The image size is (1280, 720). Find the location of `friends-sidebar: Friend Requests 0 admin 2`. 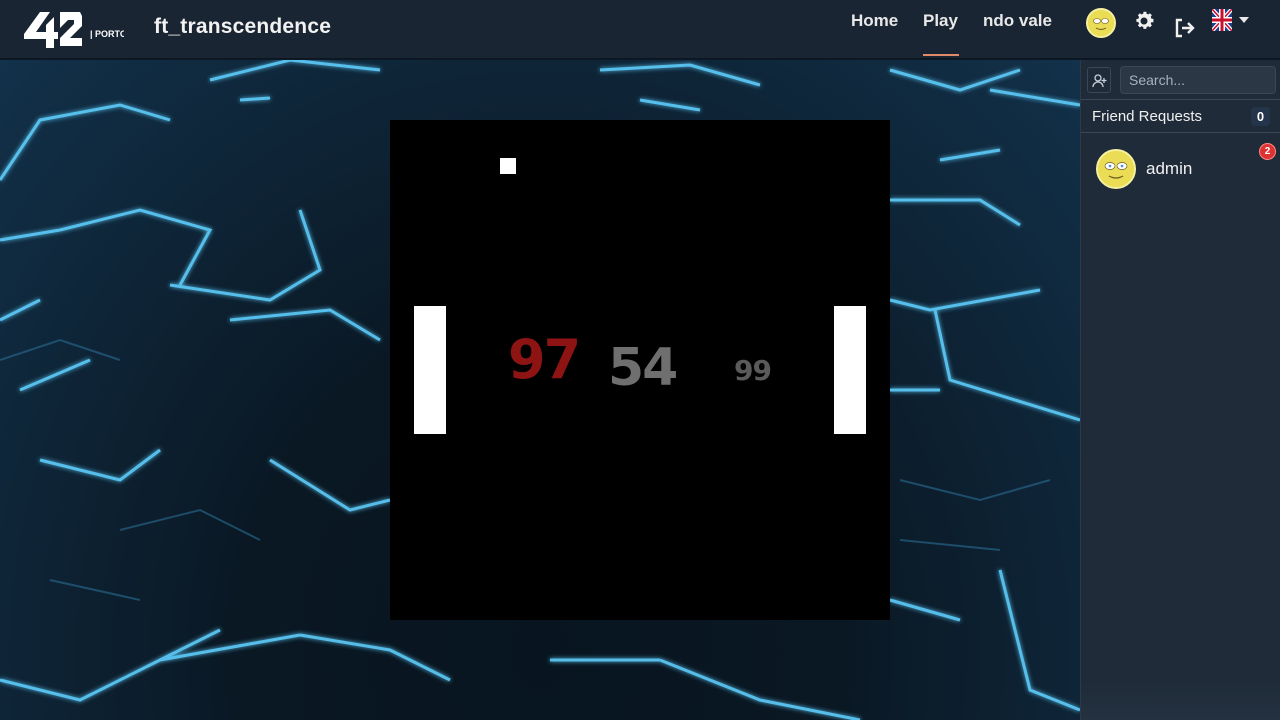

friends-sidebar: Friend Requests 0 admin 2 is located at coordinates (1180, 390).